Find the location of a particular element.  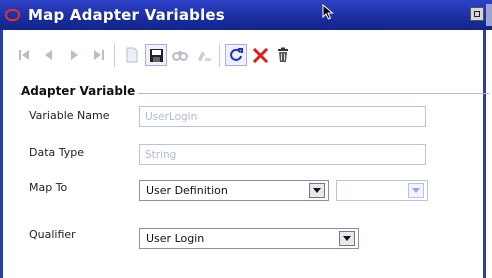

title-bar: Map Adapter Variables is located at coordinates (246, 15).